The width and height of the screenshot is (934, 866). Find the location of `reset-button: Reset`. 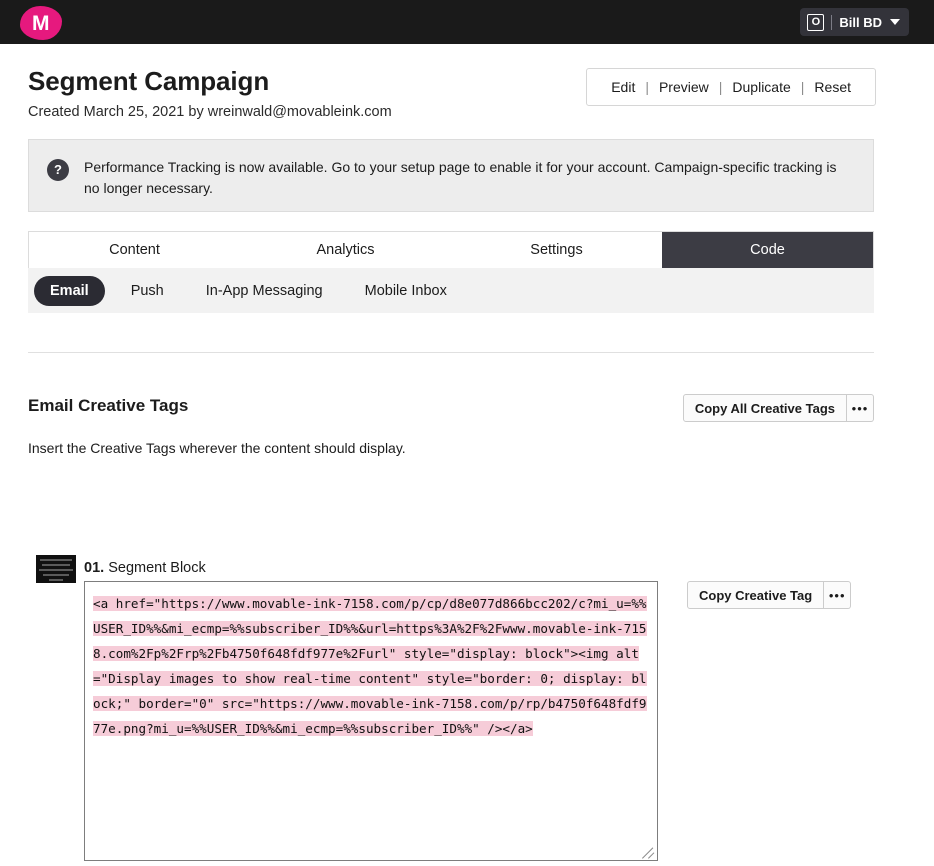

reset-button: Reset is located at coordinates (832, 87).